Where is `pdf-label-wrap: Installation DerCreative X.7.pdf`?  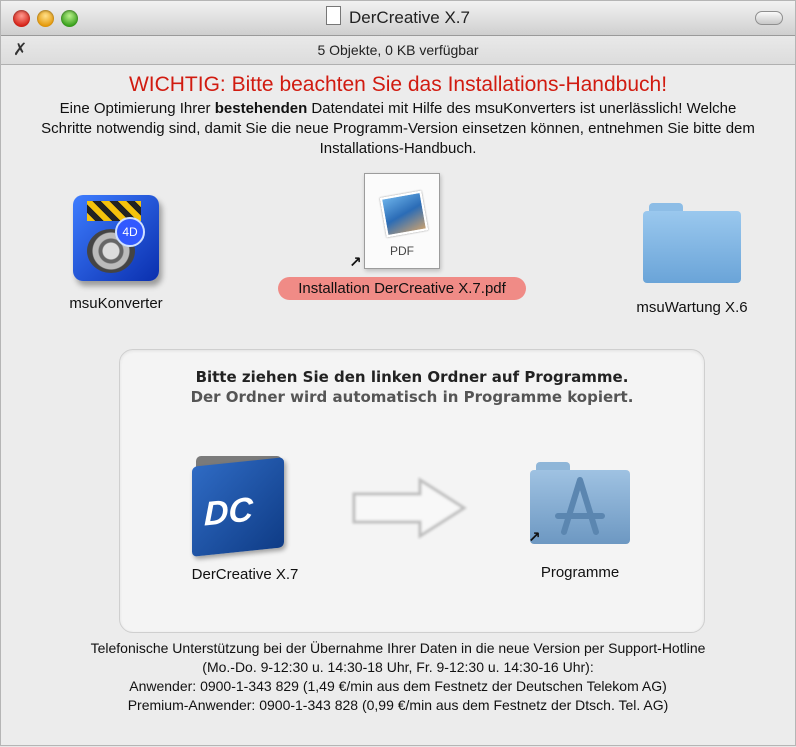 pdf-label-wrap: Installation DerCreative X.7.pdf is located at coordinates (402, 288).